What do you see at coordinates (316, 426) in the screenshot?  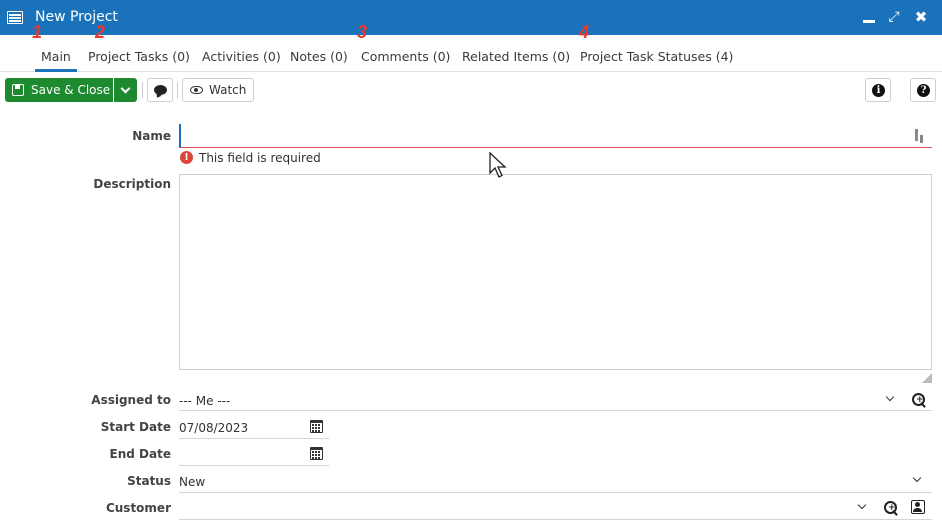 I see `start-date-calendar-icon` at bounding box center [316, 426].